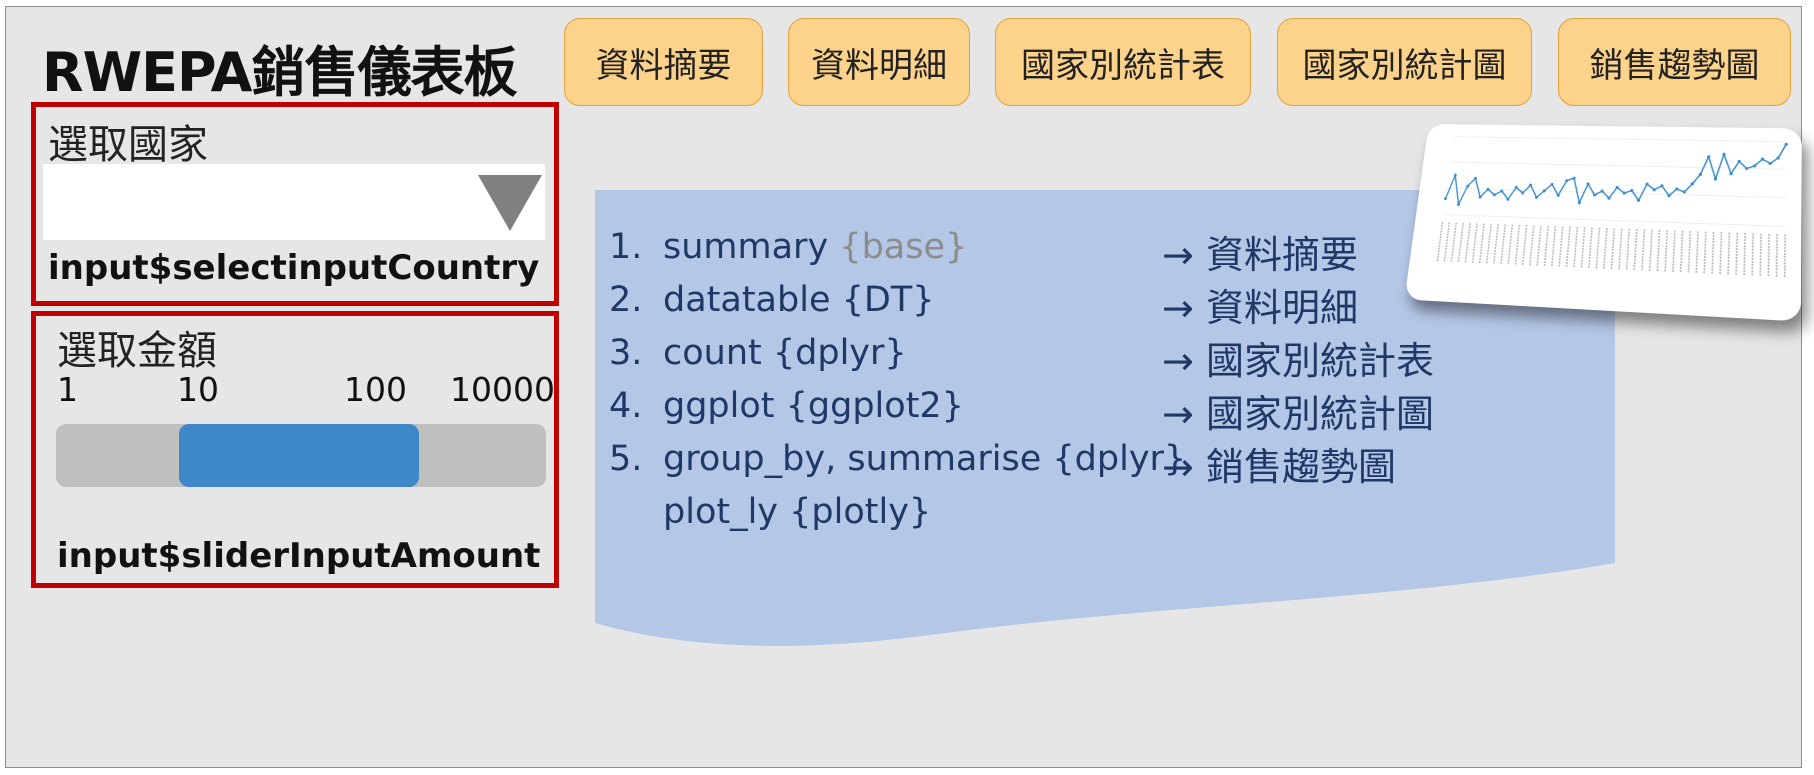  Describe the element at coordinates (1281, 308) in the screenshot. I see `result-label: 資料明細` at that location.